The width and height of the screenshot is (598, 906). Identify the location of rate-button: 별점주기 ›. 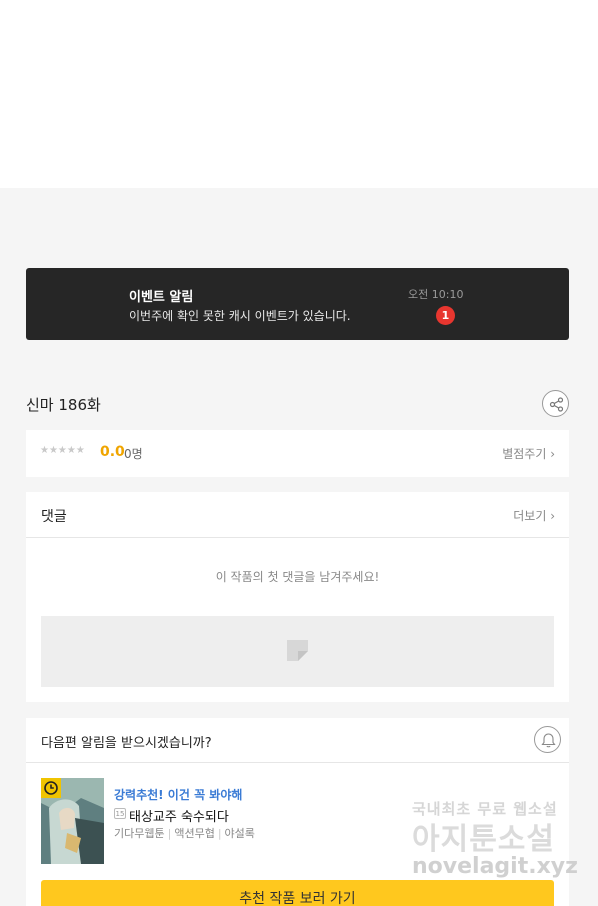
(528, 453).